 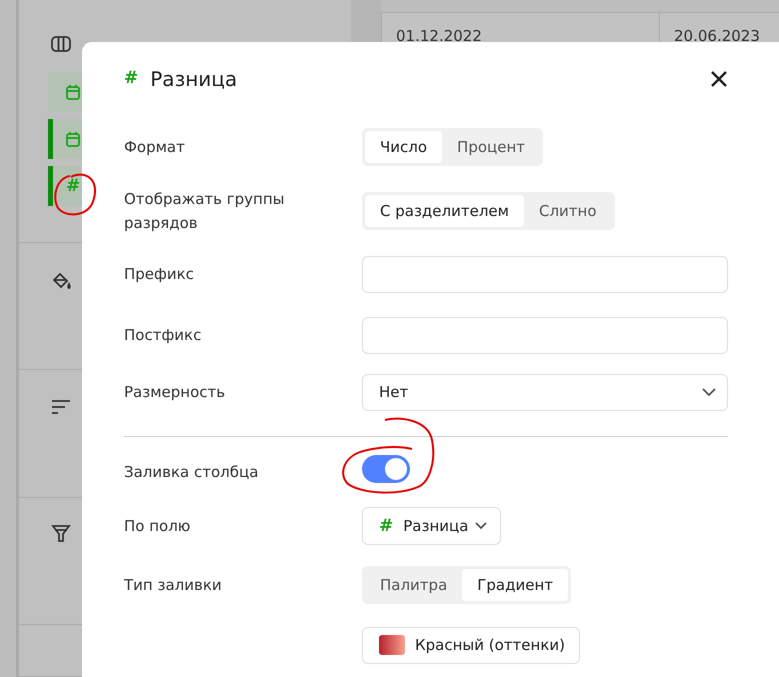 I want to click on field-label: Тип заливки, so click(x=173, y=585).